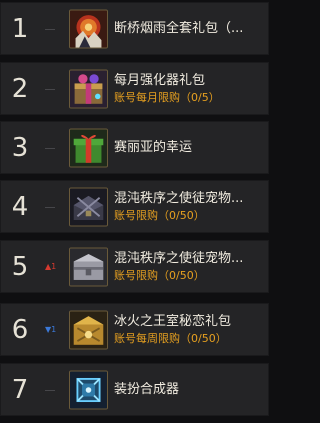 The height and width of the screenshot is (423, 320). What do you see at coordinates (20, 389) in the screenshot?
I see `rank-number: 7` at bounding box center [20, 389].